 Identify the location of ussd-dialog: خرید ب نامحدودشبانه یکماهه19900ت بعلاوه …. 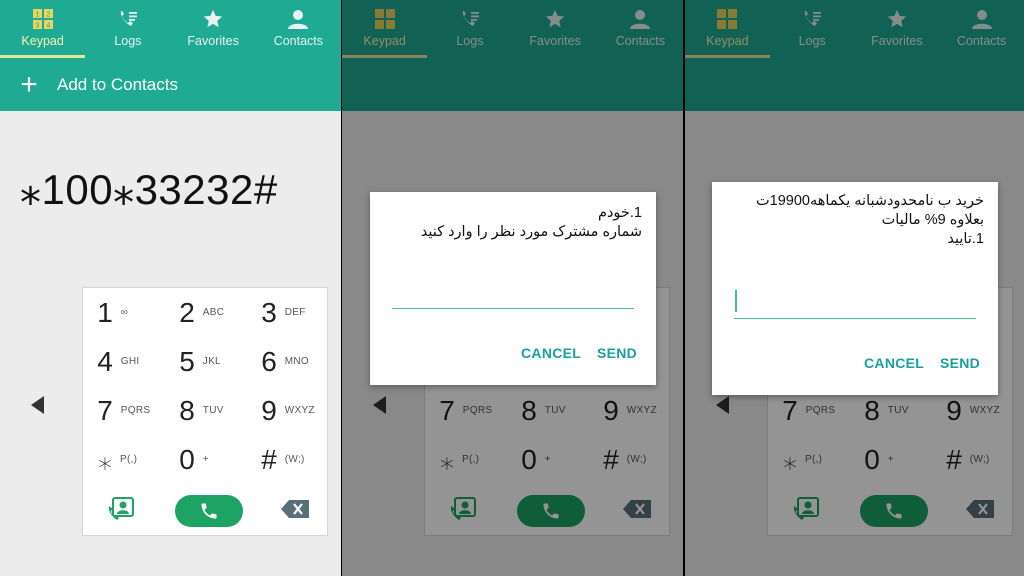
(855, 288).